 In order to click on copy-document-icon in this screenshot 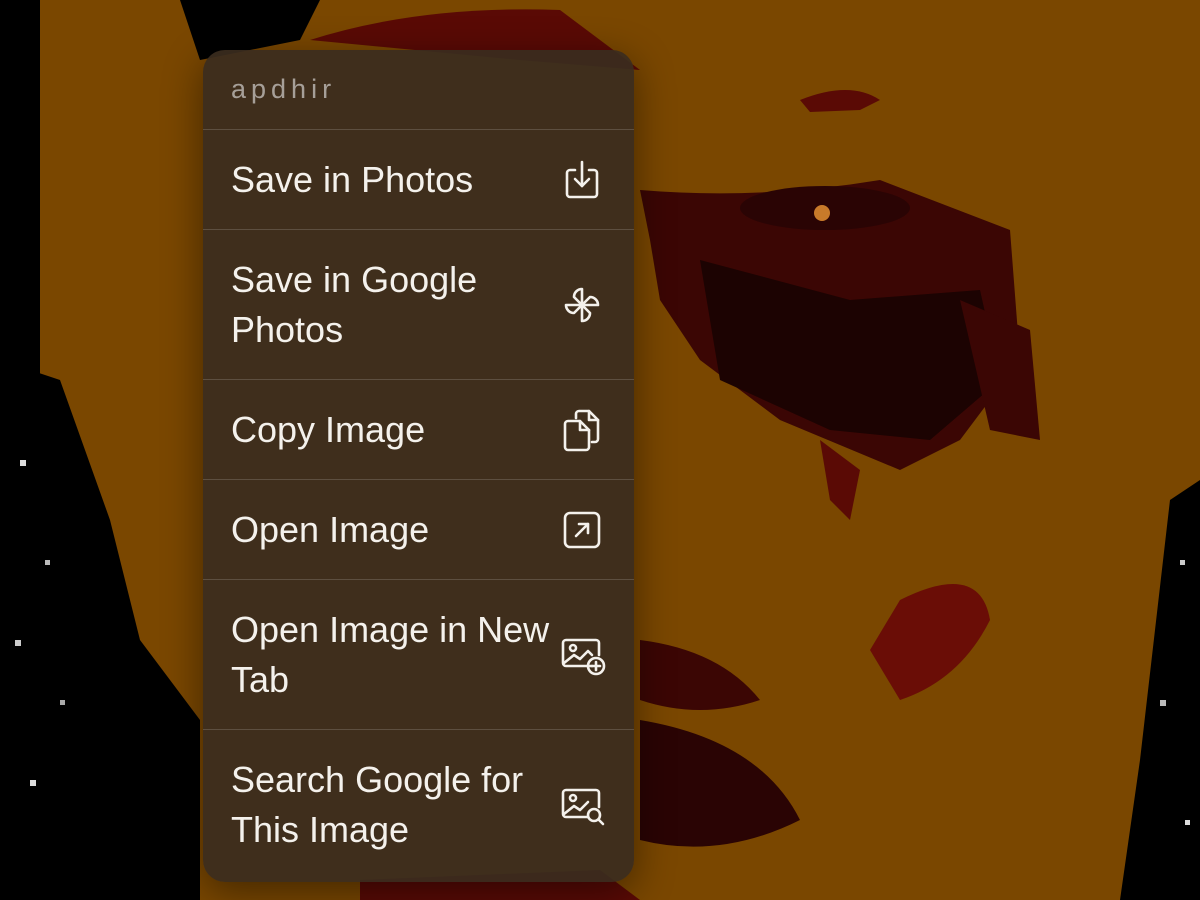, I will do `click(582, 430)`.